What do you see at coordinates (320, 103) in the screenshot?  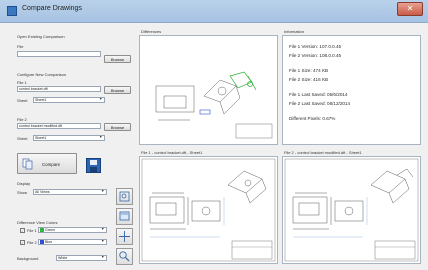 I see `file2-last-saved: File 2 Last Saved: 06/12/2014` at bounding box center [320, 103].